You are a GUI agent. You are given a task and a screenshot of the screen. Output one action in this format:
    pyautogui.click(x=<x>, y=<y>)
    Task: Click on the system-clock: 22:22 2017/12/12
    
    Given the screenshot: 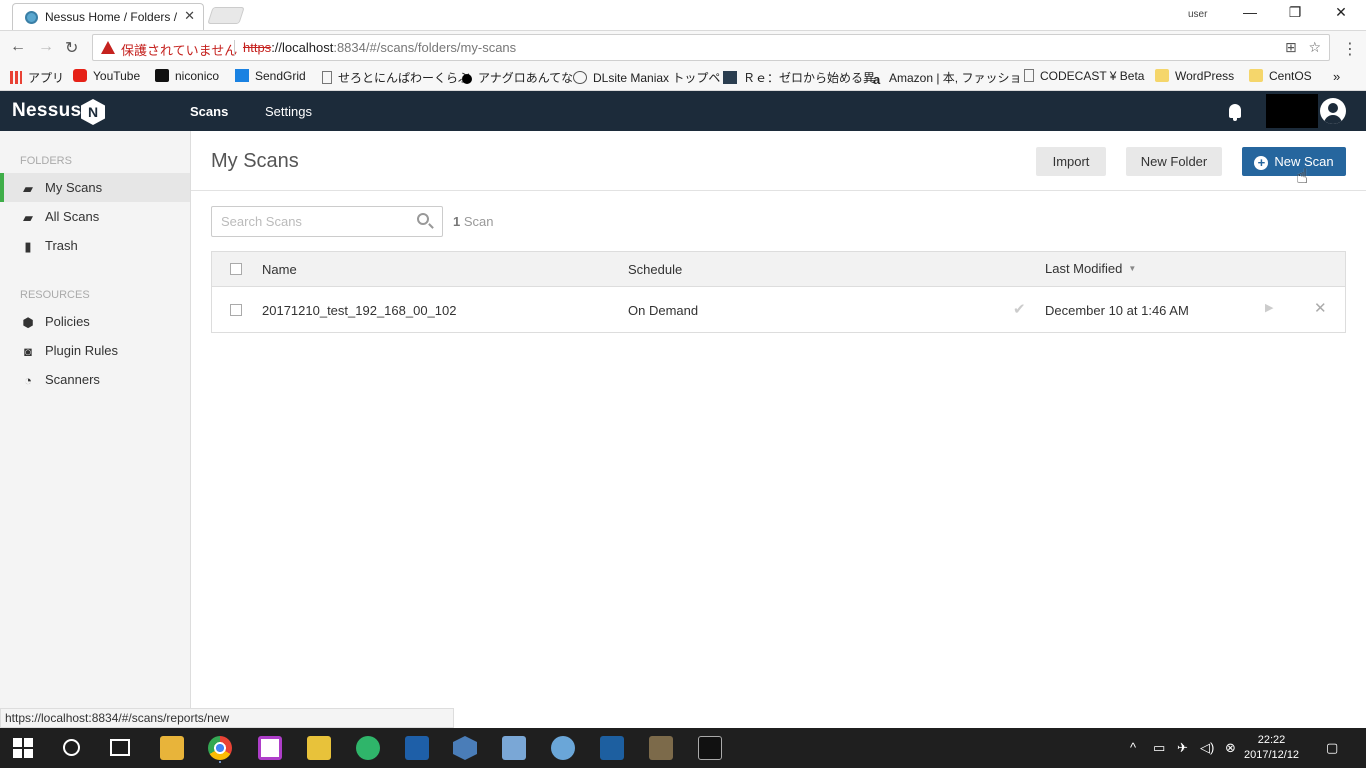 What is the action you would take?
    pyautogui.click(x=1271, y=748)
    